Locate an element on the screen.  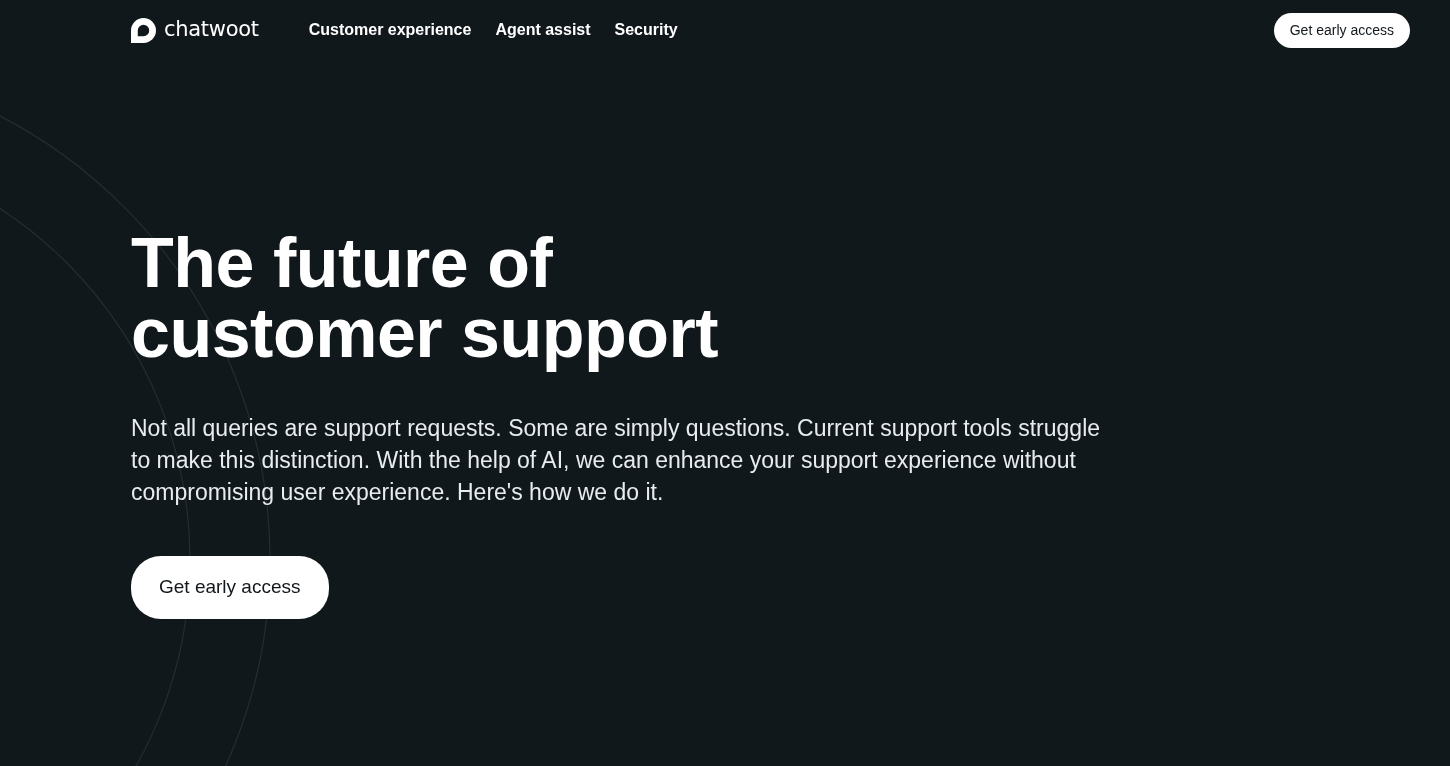
brand-name: chatwoot is located at coordinates (211, 30).